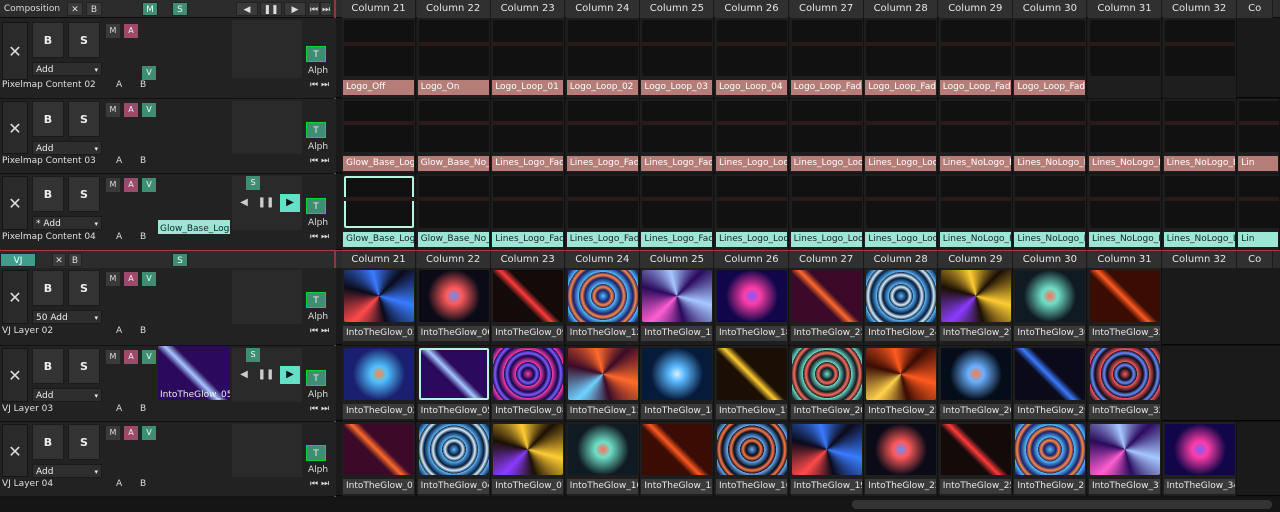 This screenshot has width=1280, height=512. I want to click on first-icon: ⏮, so click(314, 9).